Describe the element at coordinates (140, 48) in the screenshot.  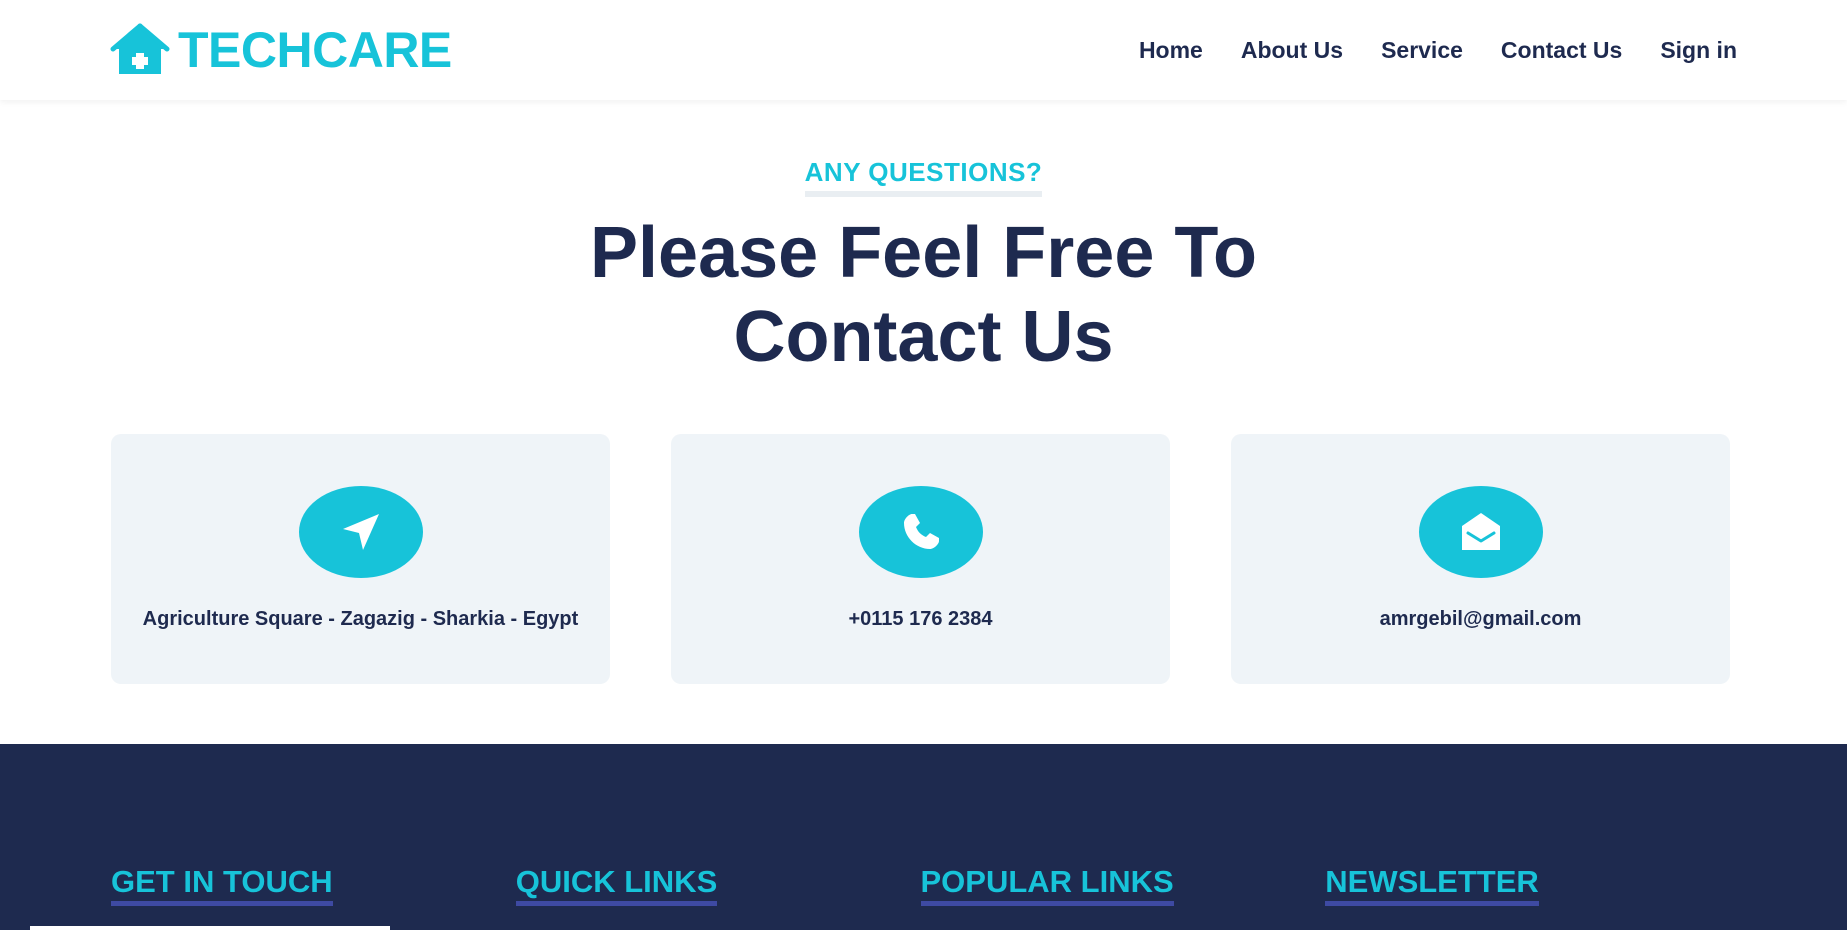
I see `house-medical-icon` at that location.